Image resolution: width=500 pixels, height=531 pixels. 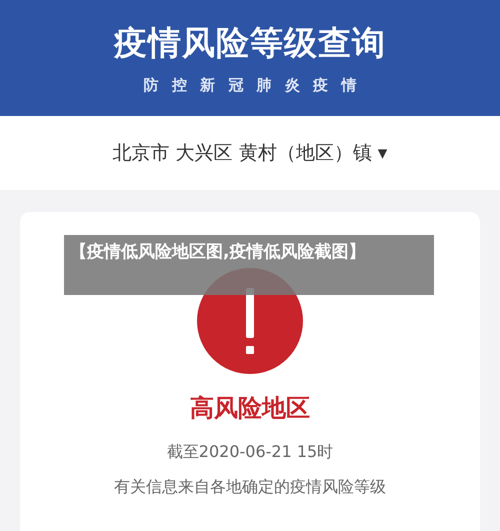 I want to click on update-time: 截至2020-06-21 15时, so click(x=250, y=452).